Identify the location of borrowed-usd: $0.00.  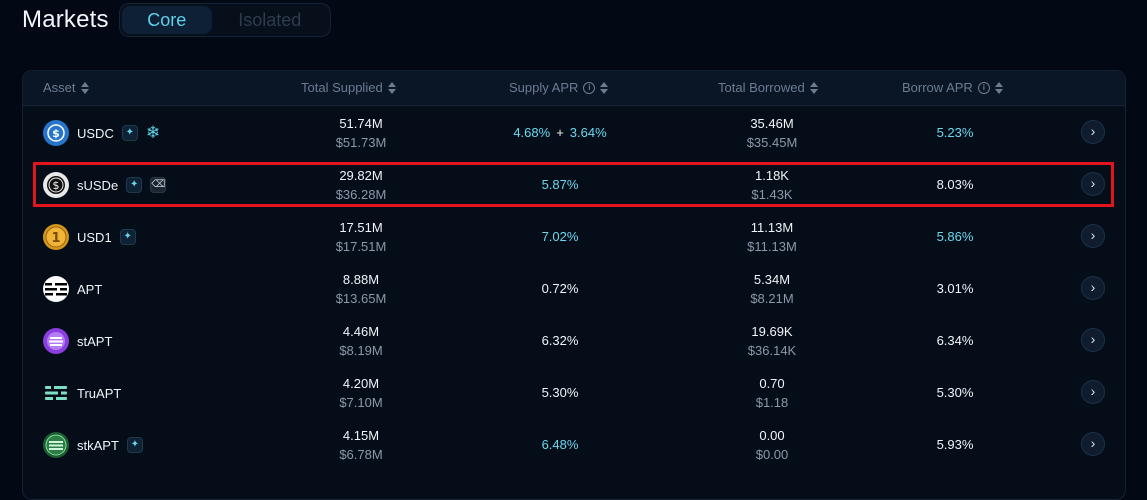
(772, 454).